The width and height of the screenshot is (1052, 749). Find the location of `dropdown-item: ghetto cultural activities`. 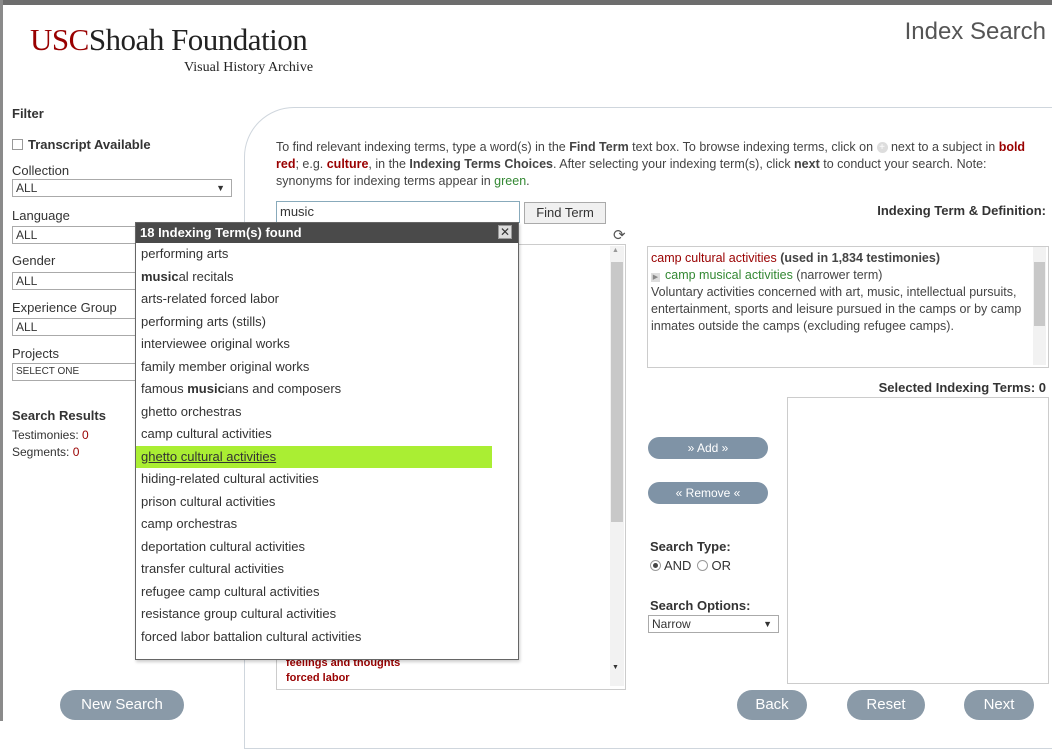

dropdown-item: ghetto cultural activities is located at coordinates (314, 456).